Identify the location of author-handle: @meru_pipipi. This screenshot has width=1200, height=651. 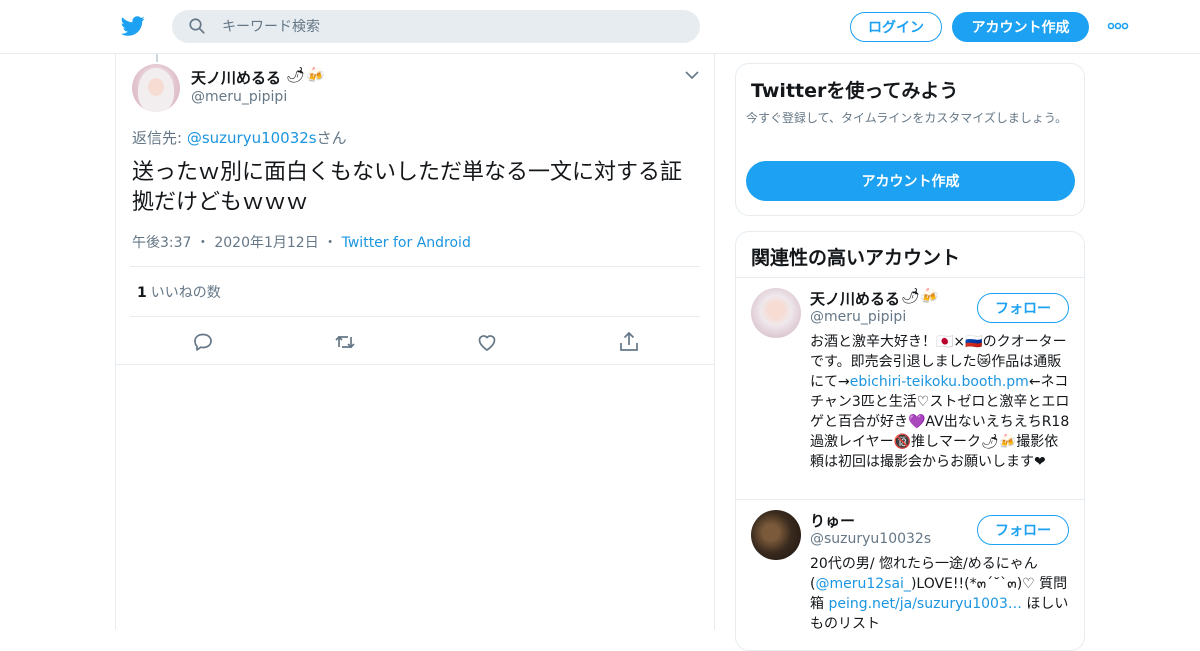
(239, 97).